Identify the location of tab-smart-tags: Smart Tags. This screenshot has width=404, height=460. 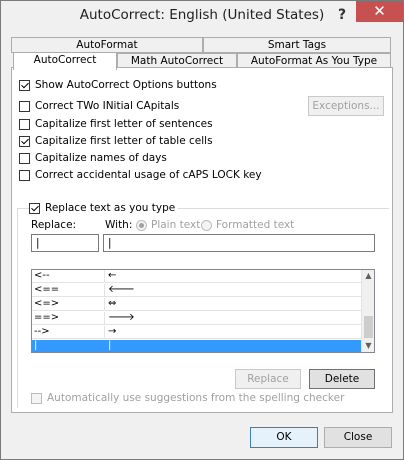
(297, 45).